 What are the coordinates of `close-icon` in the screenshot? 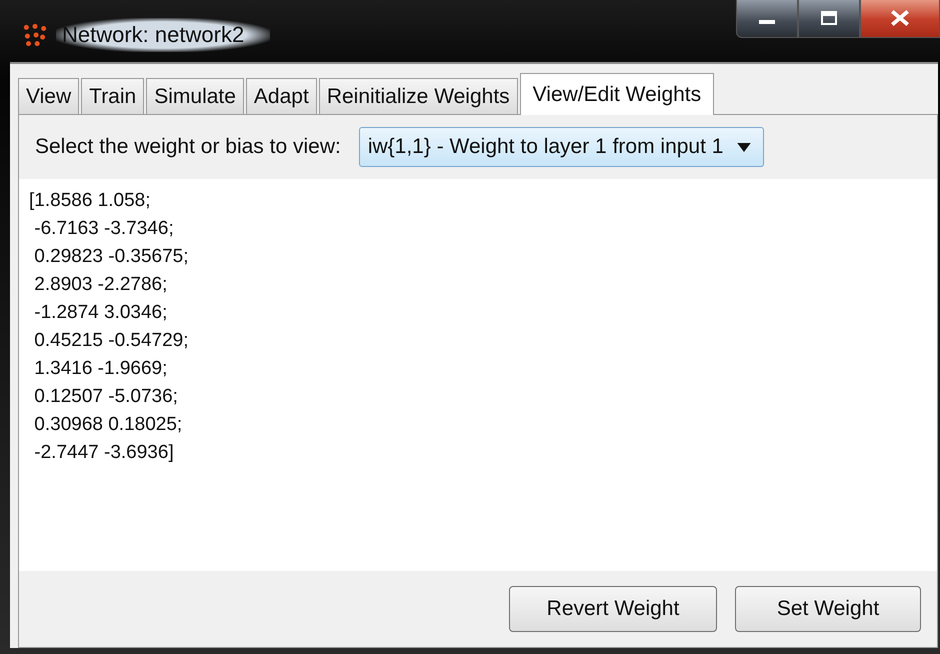 It's located at (900, 17).